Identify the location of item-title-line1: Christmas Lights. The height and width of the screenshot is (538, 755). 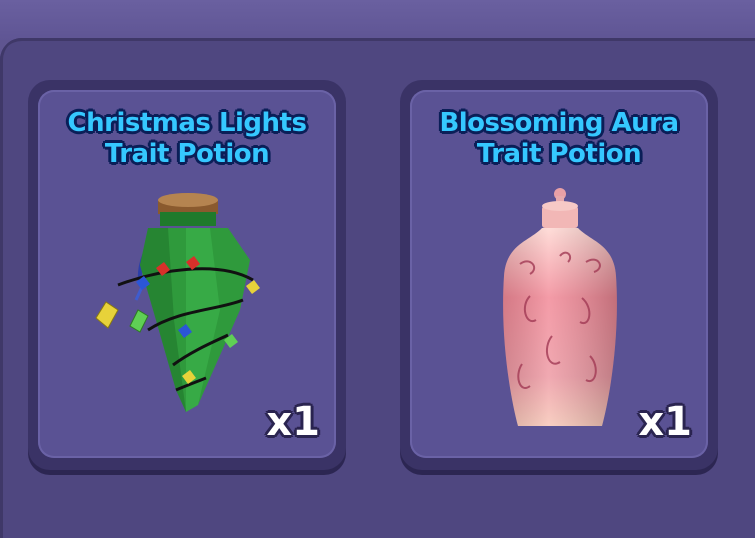
(187, 123).